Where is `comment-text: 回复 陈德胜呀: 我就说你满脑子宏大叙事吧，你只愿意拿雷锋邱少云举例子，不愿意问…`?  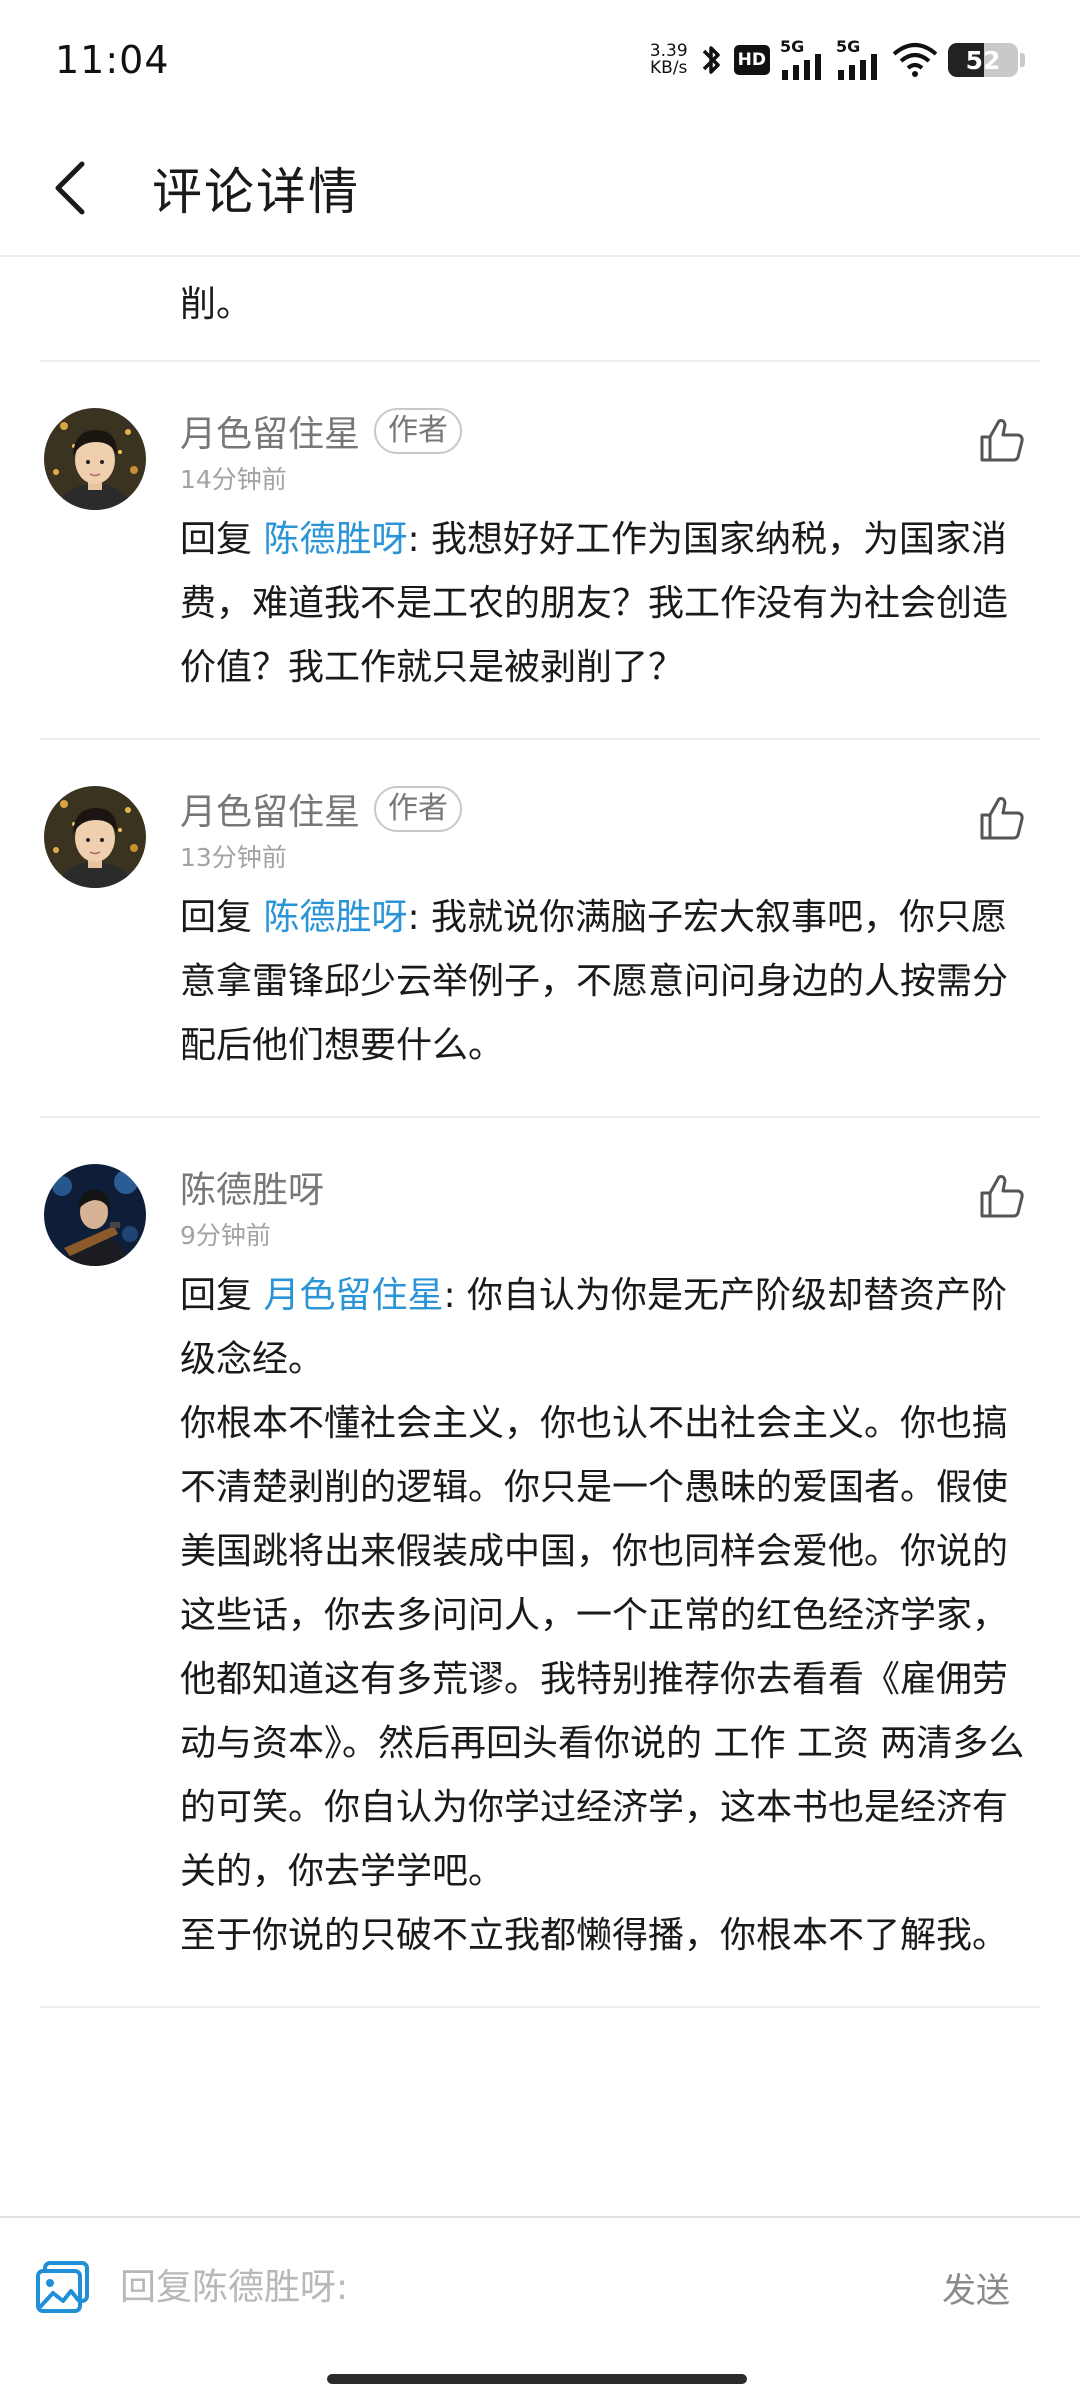 comment-text: 回复 陈德胜呀: 我就说你满脑子宏大叙事吧，你只愿意拿雷锋邱少云举例子，不愿意问… is located at coordinates (605, 982).